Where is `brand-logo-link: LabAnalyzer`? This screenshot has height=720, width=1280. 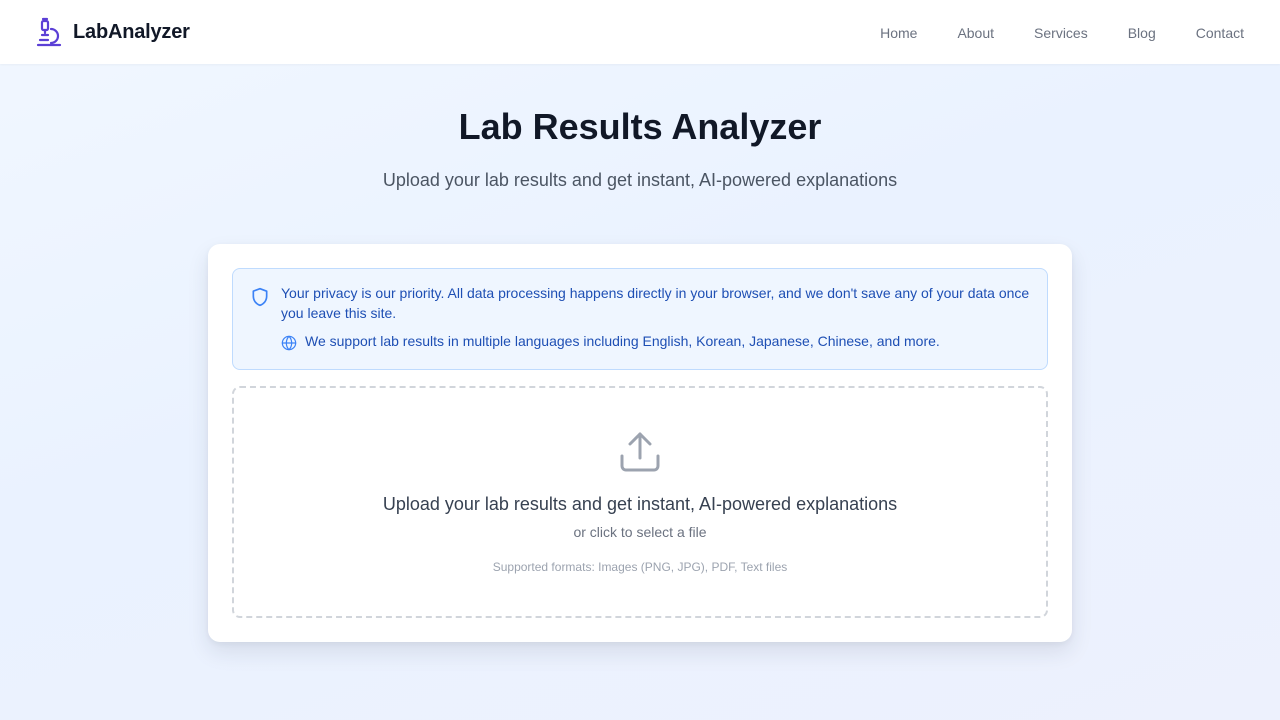 brand-logo-link: LabAnalyzer is located at coordinates (112, 32).